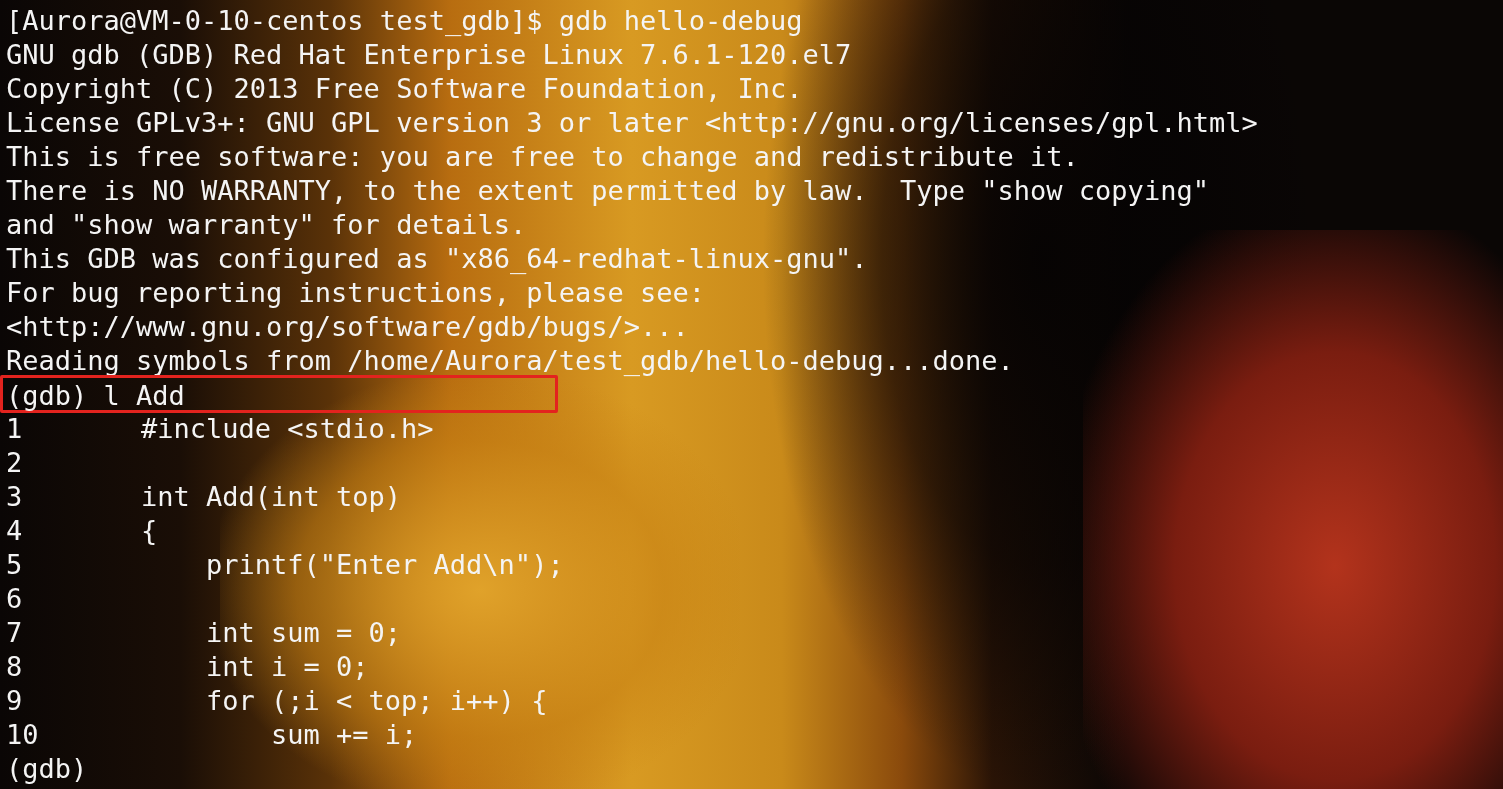 This screenshot has height=789, width=1503. Describe the element at coordinates (404, 89) in the screenshot. I see `terminal-line: Copyright (C) 2013 Free Software Foundation, Inc.` at that location.